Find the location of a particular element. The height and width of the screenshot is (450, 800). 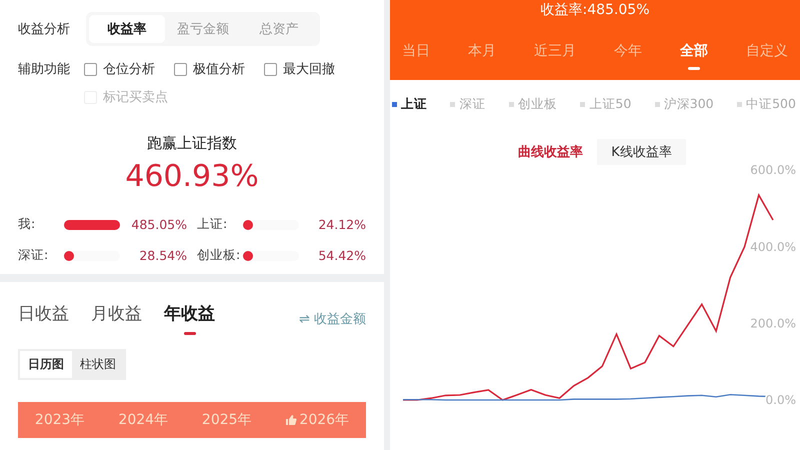

checkbox-option: 最大回撤 is located at coordinates (309, 69).